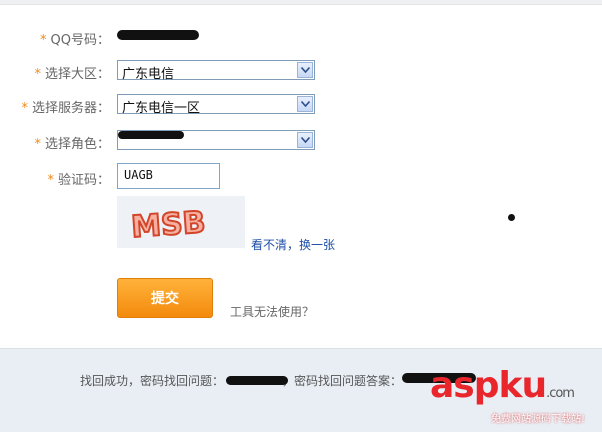 The width and height of the screenshot is (602, 432). What do you see at coordinates (161, 108) in the screenshot?
I see `server-select-value: 广东电信一区` at bounding box center [161, 108].